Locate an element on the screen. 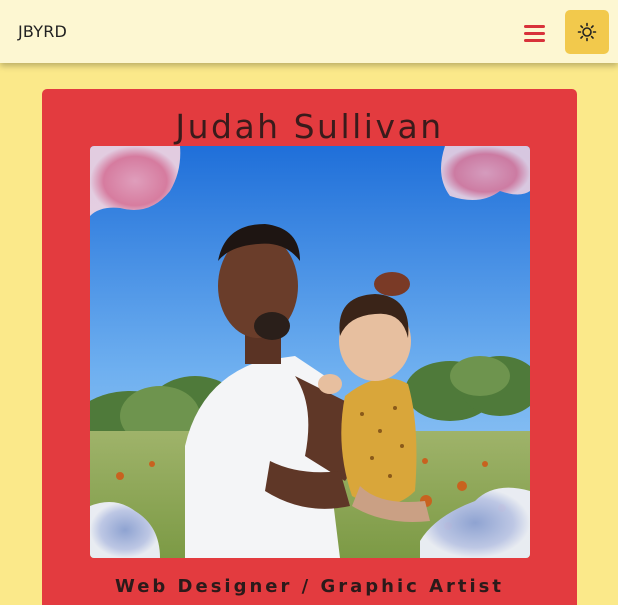 This screenshot has height=605, width=618. navbar: JBYRD is located at coordinates (309, 31).